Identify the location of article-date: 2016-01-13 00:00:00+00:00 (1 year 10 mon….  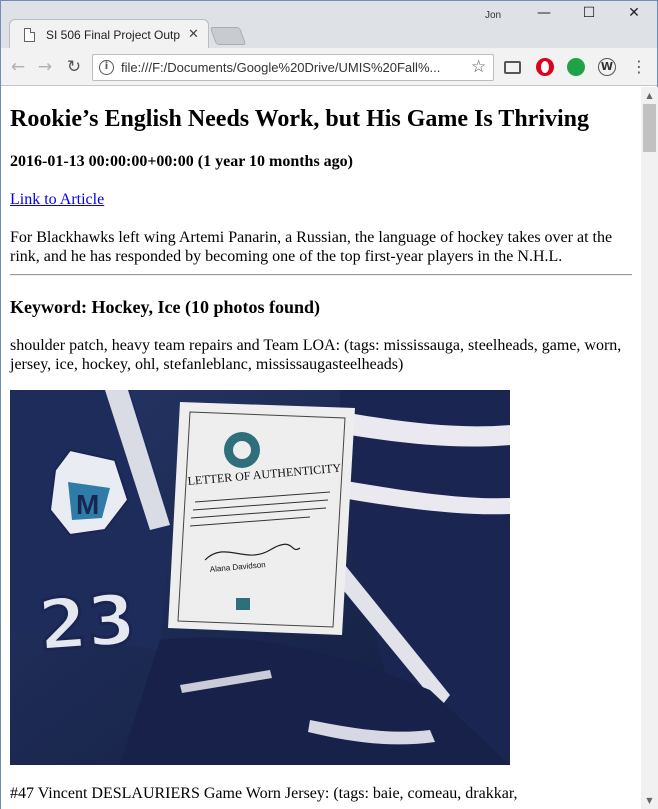
(182, 161).